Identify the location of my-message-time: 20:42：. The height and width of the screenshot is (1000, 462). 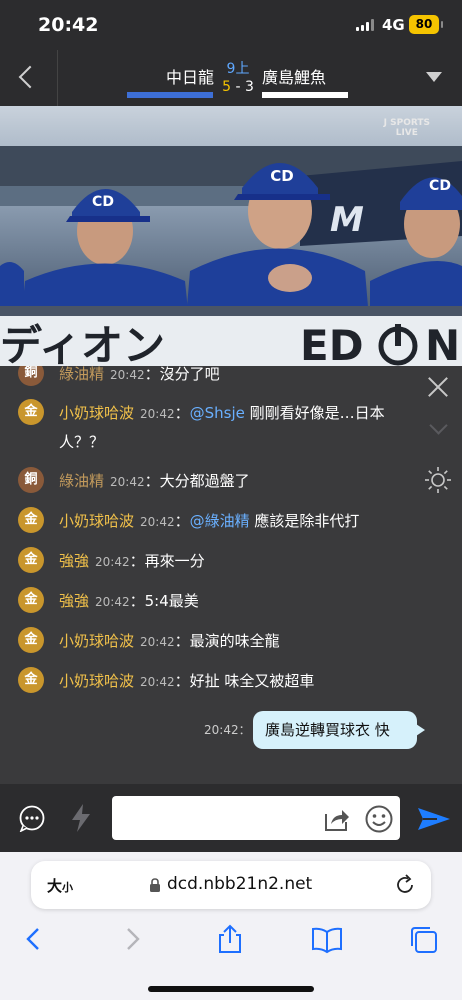
(227, 729).